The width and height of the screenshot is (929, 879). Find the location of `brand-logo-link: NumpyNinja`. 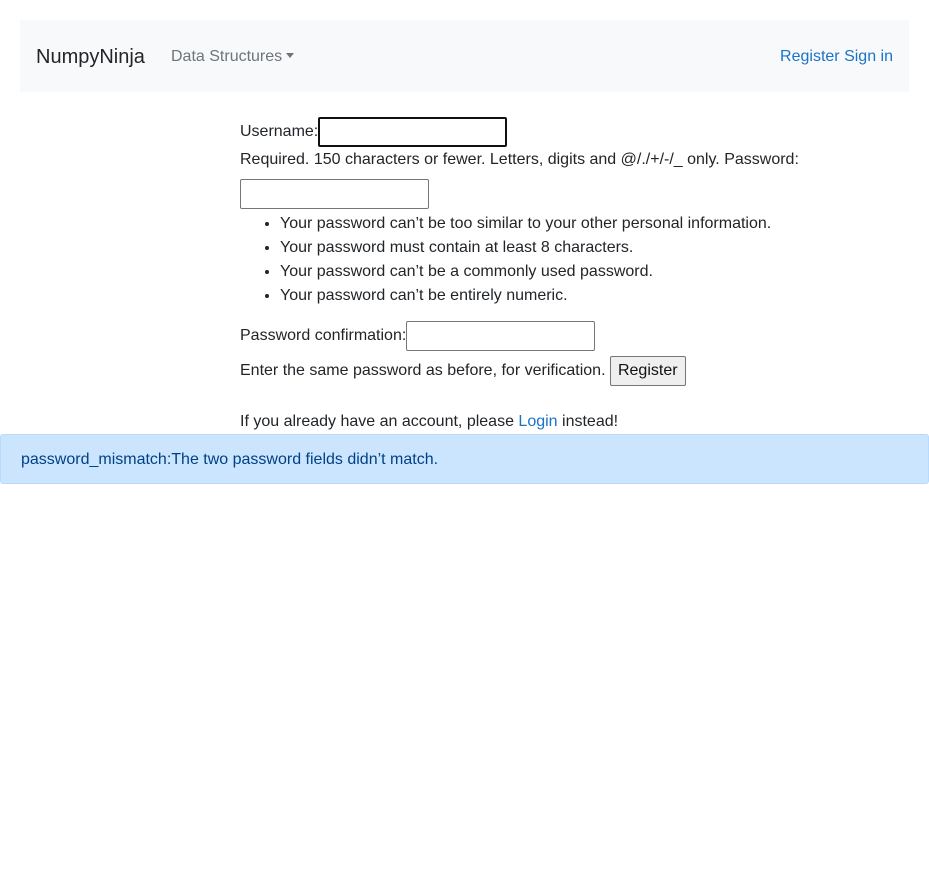

brand-logo-link: NumpyNinja is located at coordinates (90, 57).